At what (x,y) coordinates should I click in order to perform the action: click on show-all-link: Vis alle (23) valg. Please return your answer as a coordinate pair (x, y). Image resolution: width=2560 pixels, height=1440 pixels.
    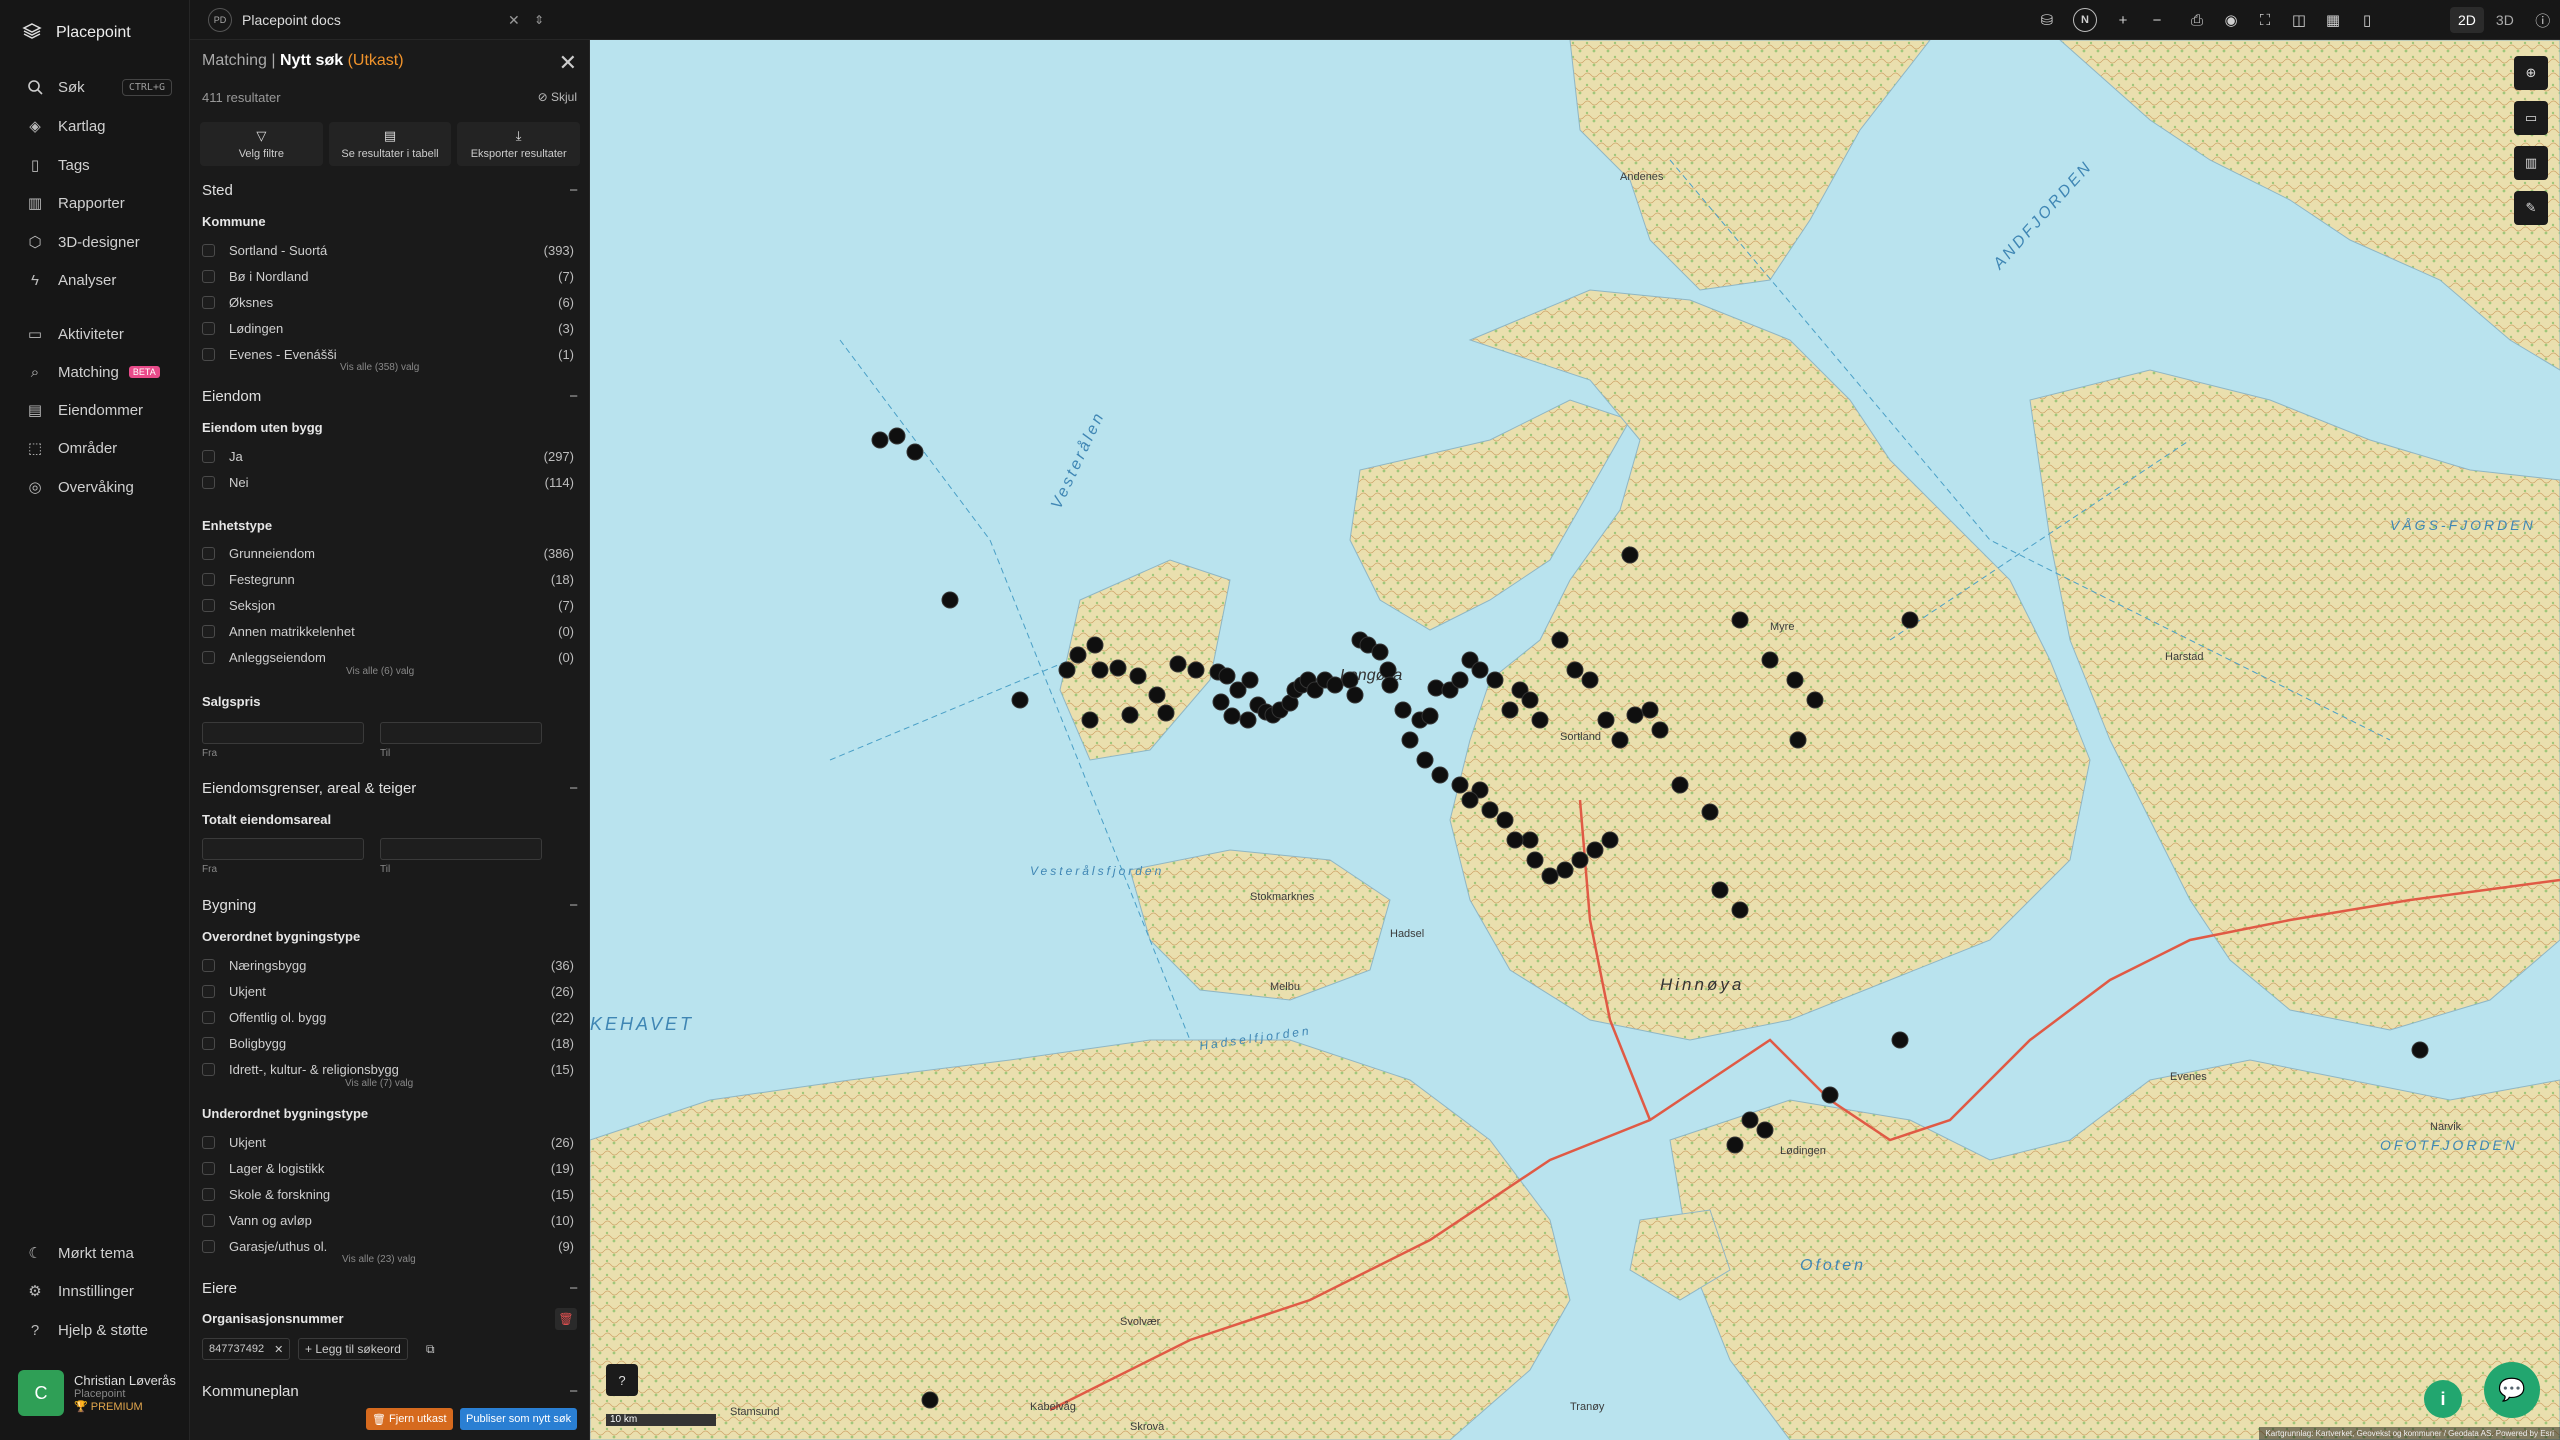
    Looking at the image, I should click on (379, 1259).